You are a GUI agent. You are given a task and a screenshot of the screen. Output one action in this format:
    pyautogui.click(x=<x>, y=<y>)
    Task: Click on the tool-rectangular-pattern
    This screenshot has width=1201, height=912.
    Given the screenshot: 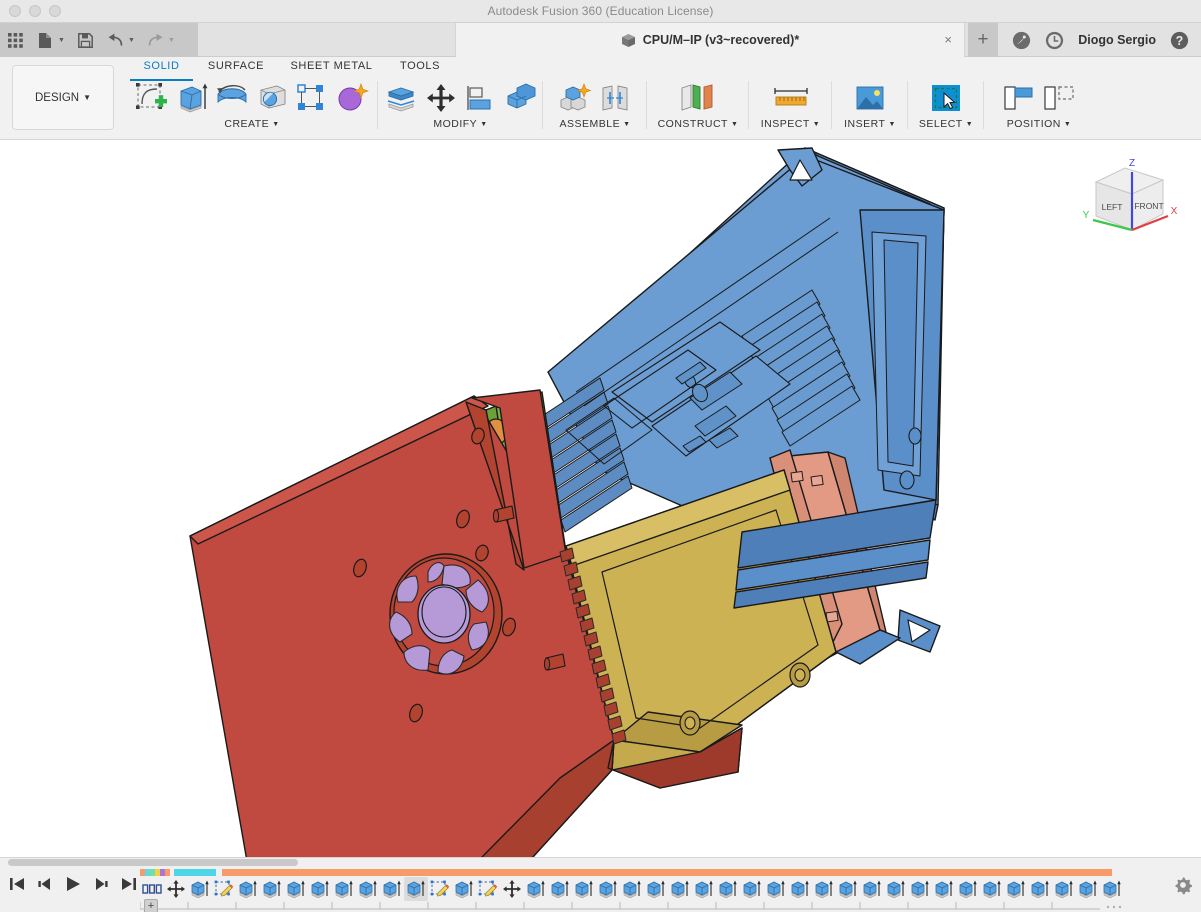 What is the action you would take?
    pyautogui.click(x=312, y=98)
    